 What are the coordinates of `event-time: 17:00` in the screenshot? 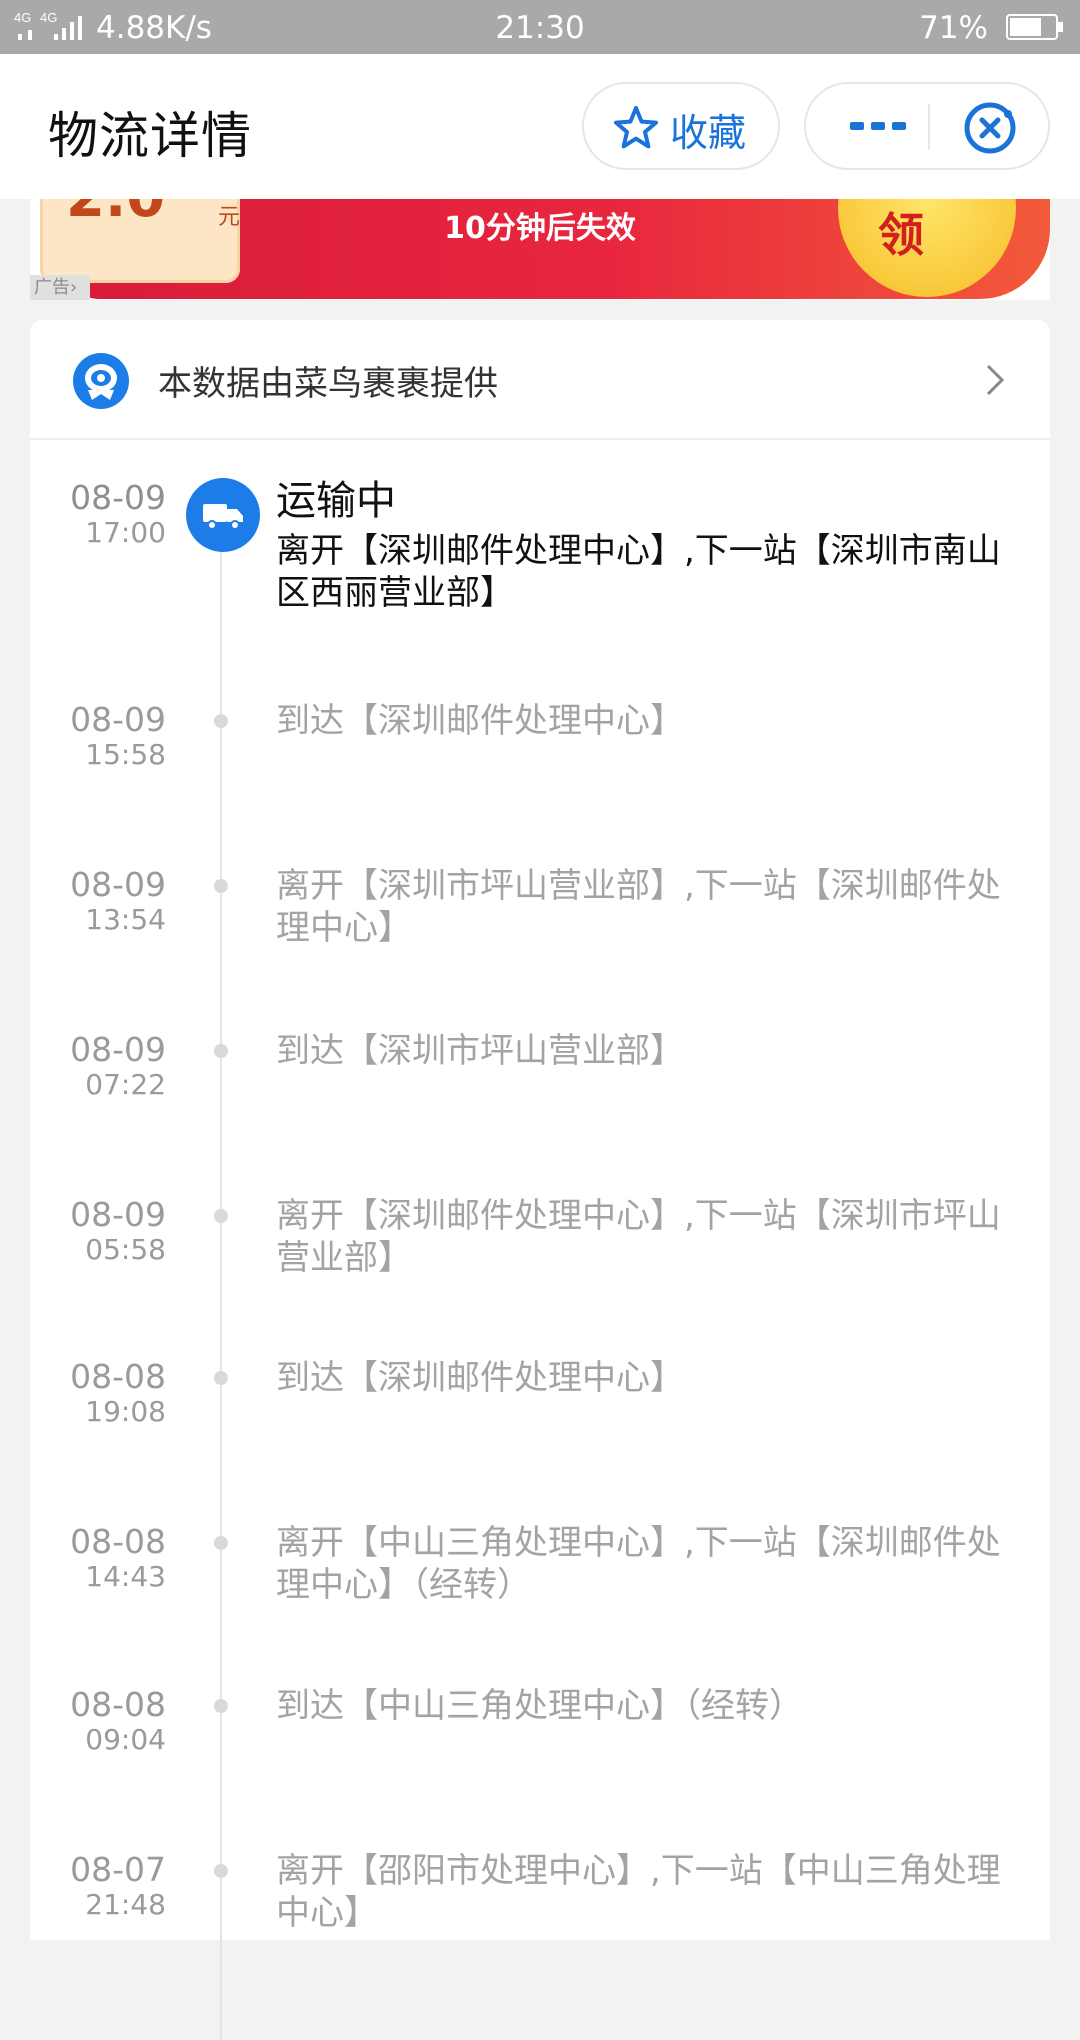 It's located at (125, 532).